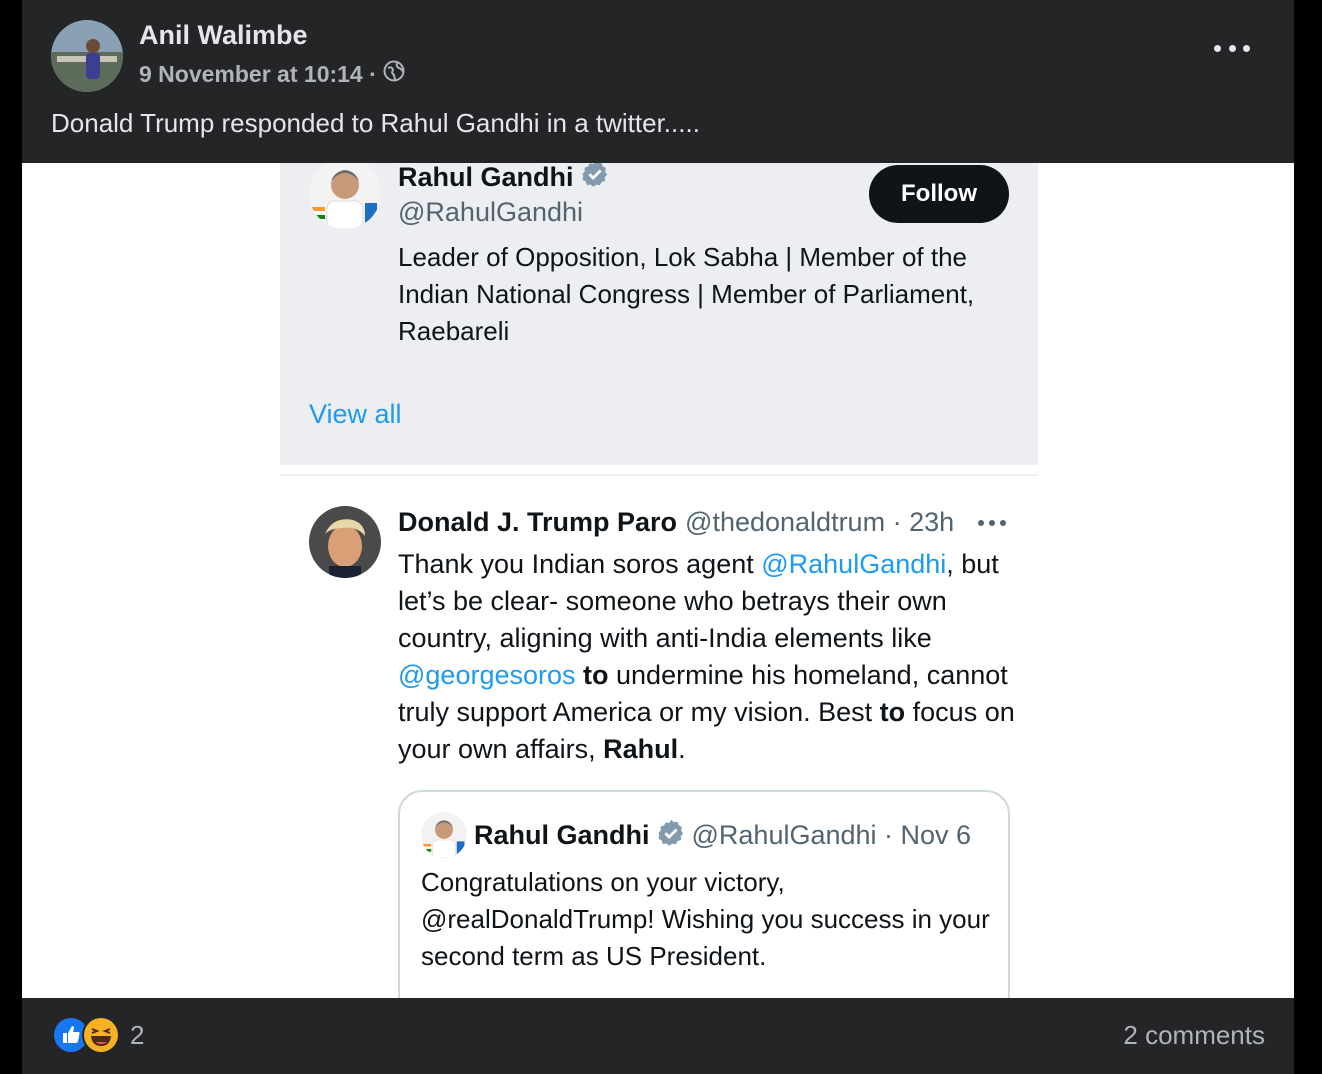 The width and height of the screenshot is (1322, 1074). I want to click on post-footer: 2 2 comments, so click(658, 1036).